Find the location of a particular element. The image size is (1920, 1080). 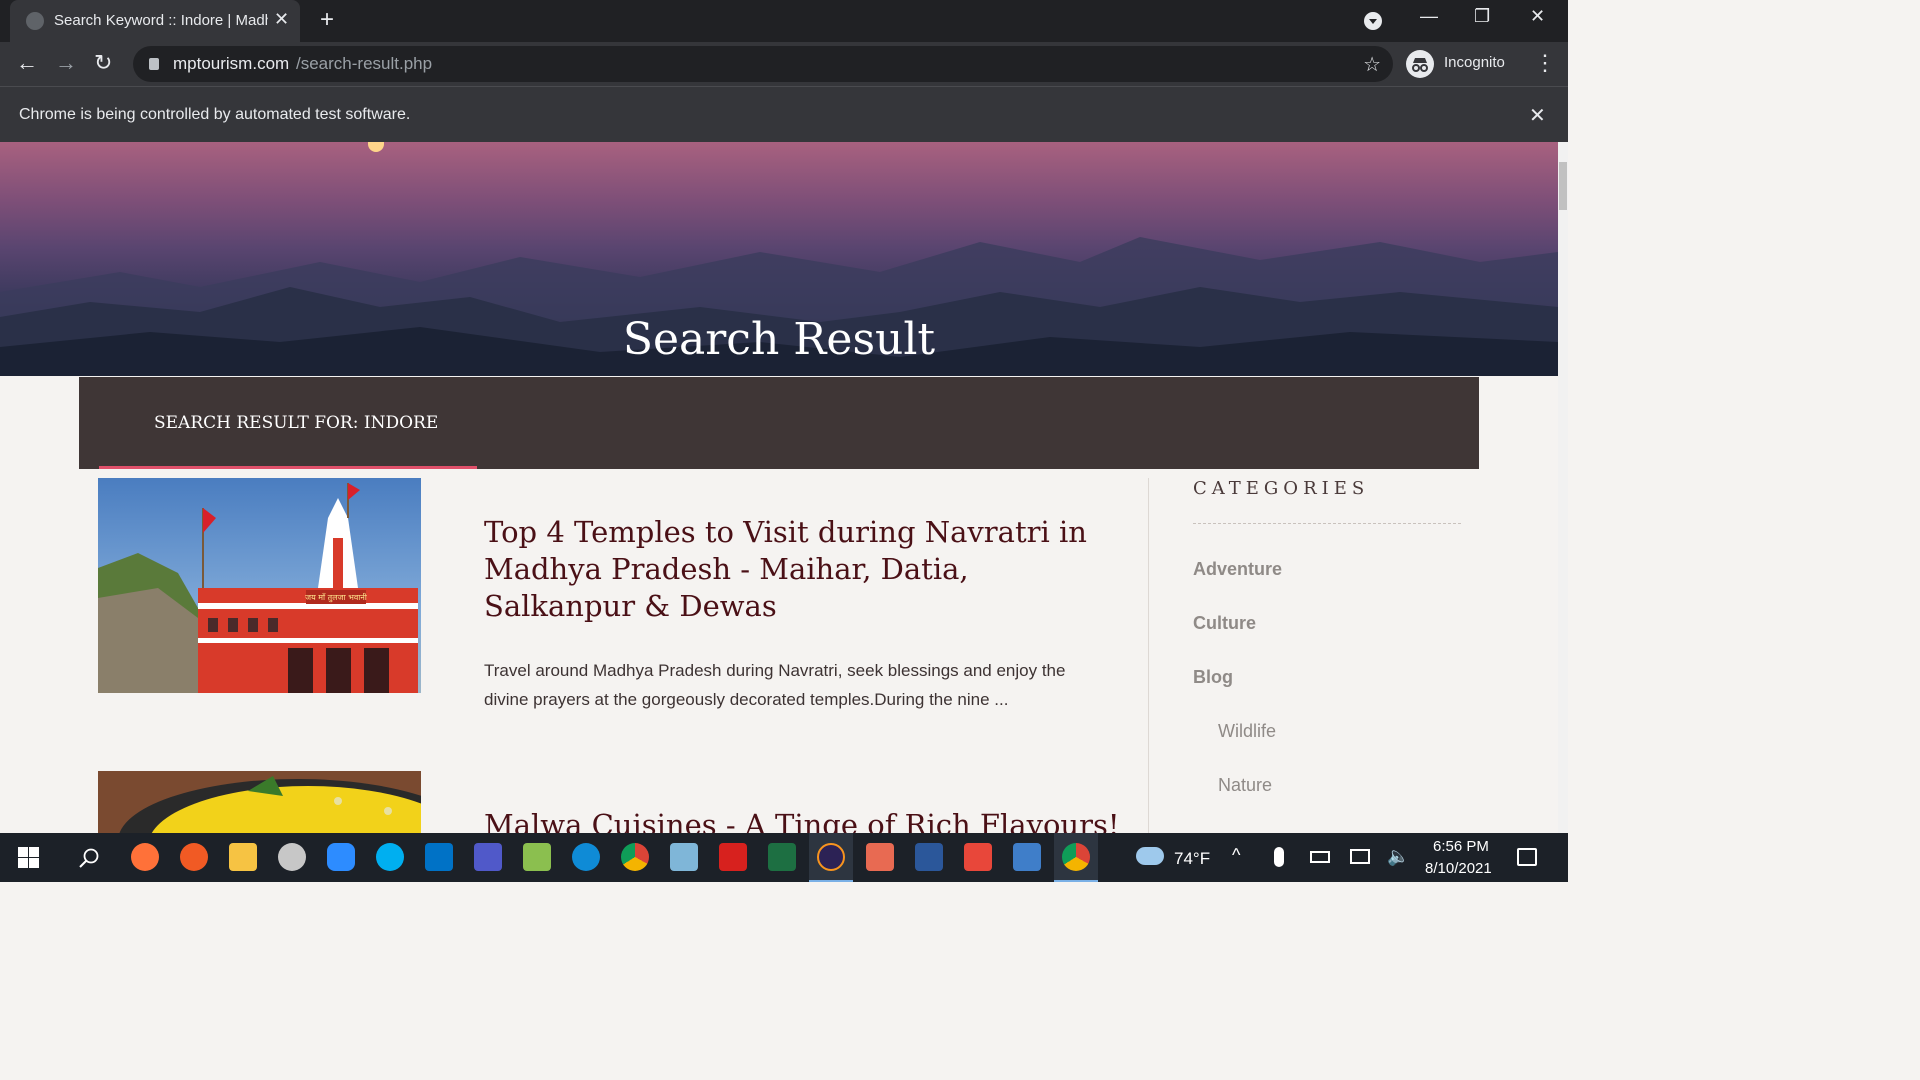

infobar-close-icon: ✕ is located at coordinates (1537, 115).